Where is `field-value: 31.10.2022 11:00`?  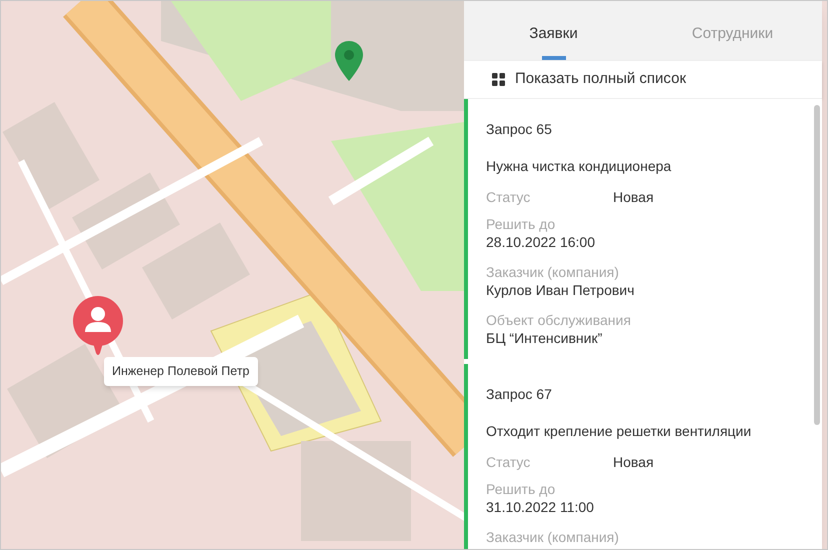
field-value: 31.10.2022 11:00 is located at coordinates (540, 507).